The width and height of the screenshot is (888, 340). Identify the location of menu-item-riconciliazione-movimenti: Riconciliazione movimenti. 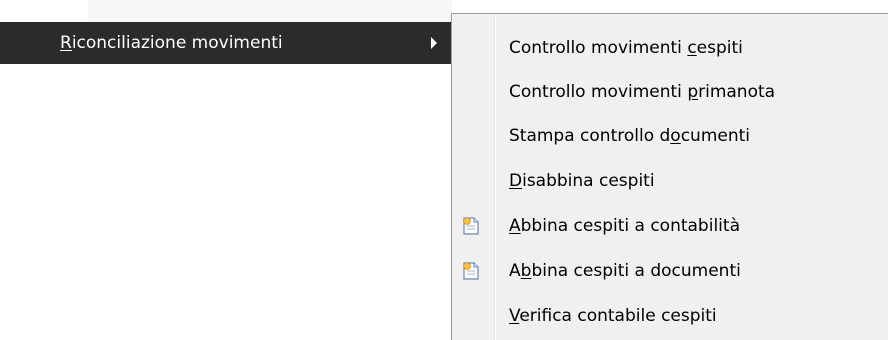
(226, 43).